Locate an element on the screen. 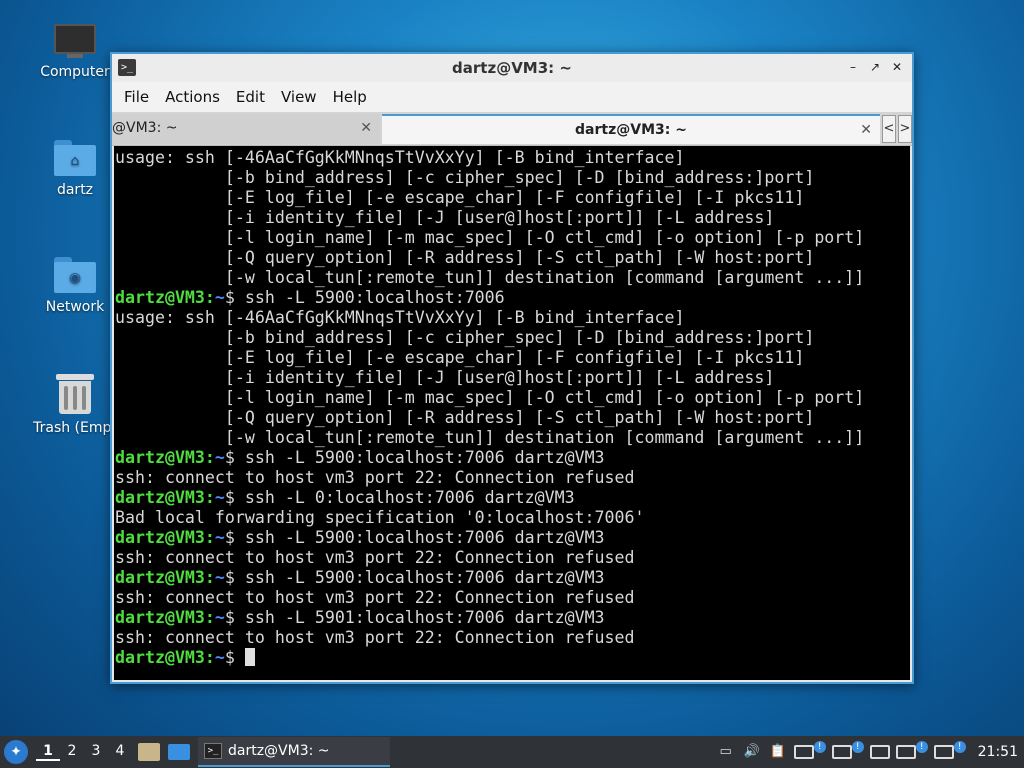  system-tray: ▭ 🔊 📋 ! ! ! ! 21:51 is located at coordinates (870, 752).